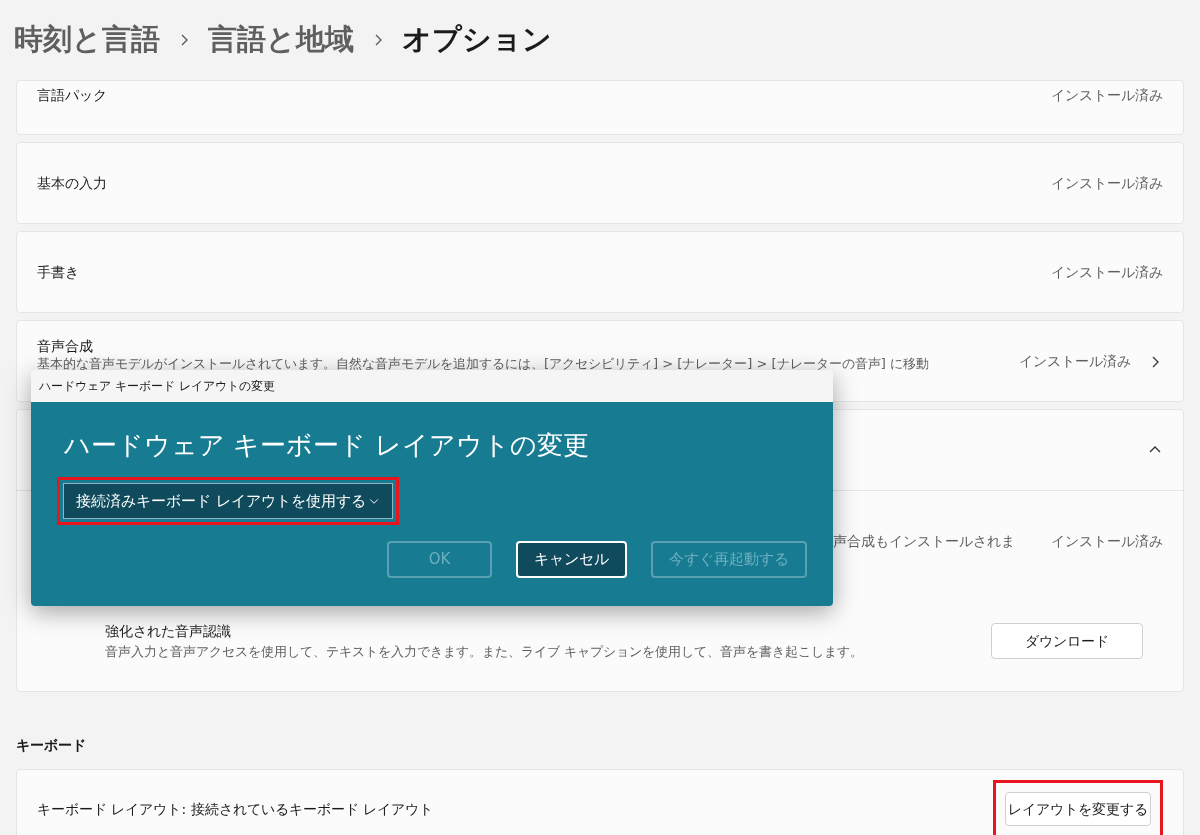  What do you see at coordinates (87, 40) in the screenshot?
I see `breadcrumb-item: 時刻と言語` at bounding box center [87, 40].